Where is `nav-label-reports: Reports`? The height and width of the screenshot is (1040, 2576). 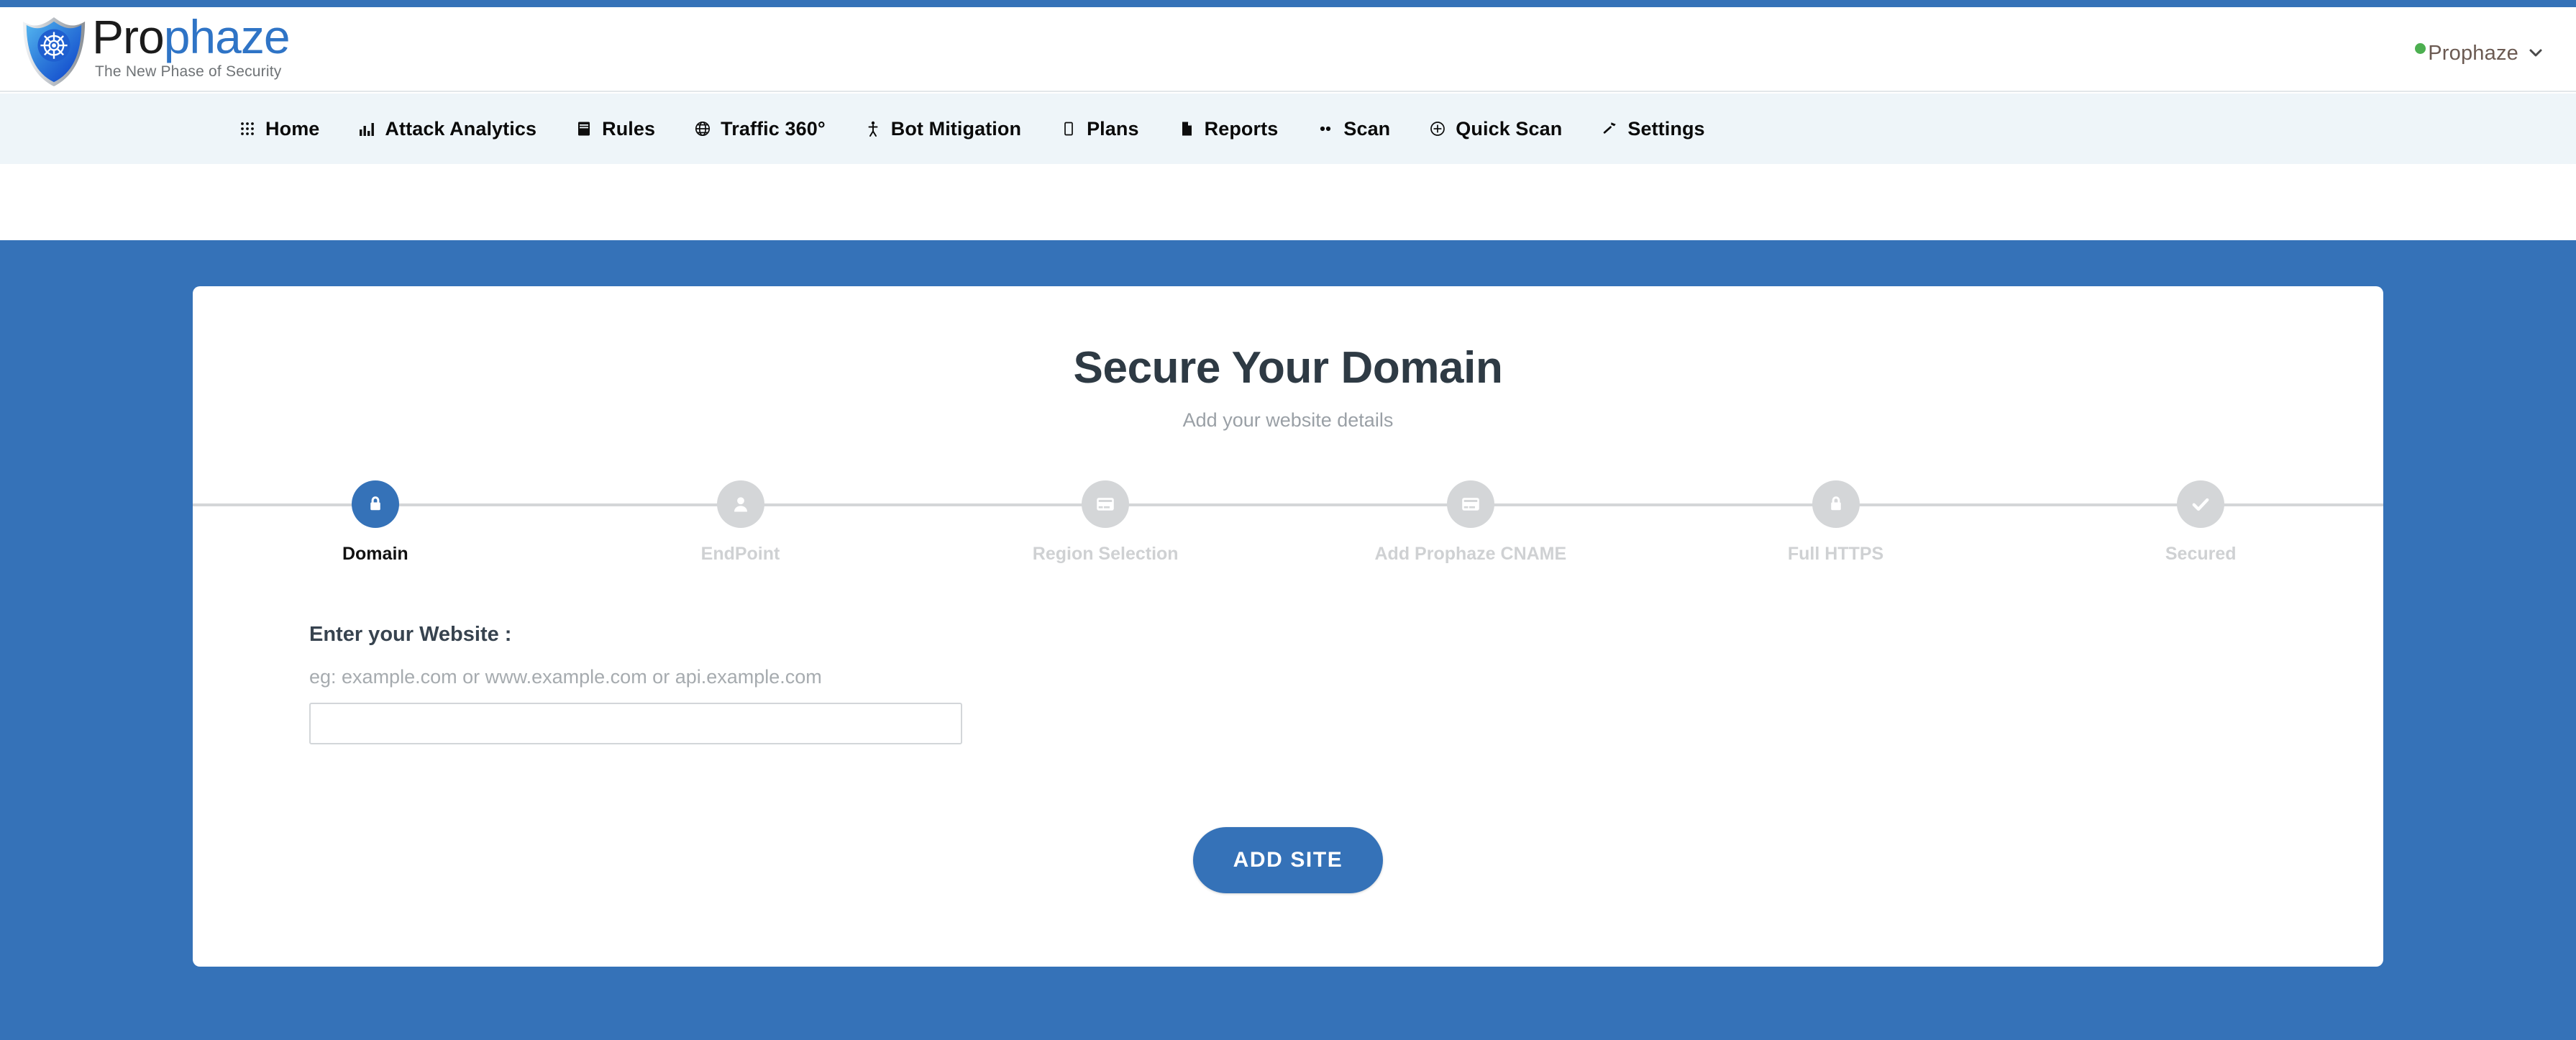
nav-label-reports: Reports is located at coordinates (1241, 128).